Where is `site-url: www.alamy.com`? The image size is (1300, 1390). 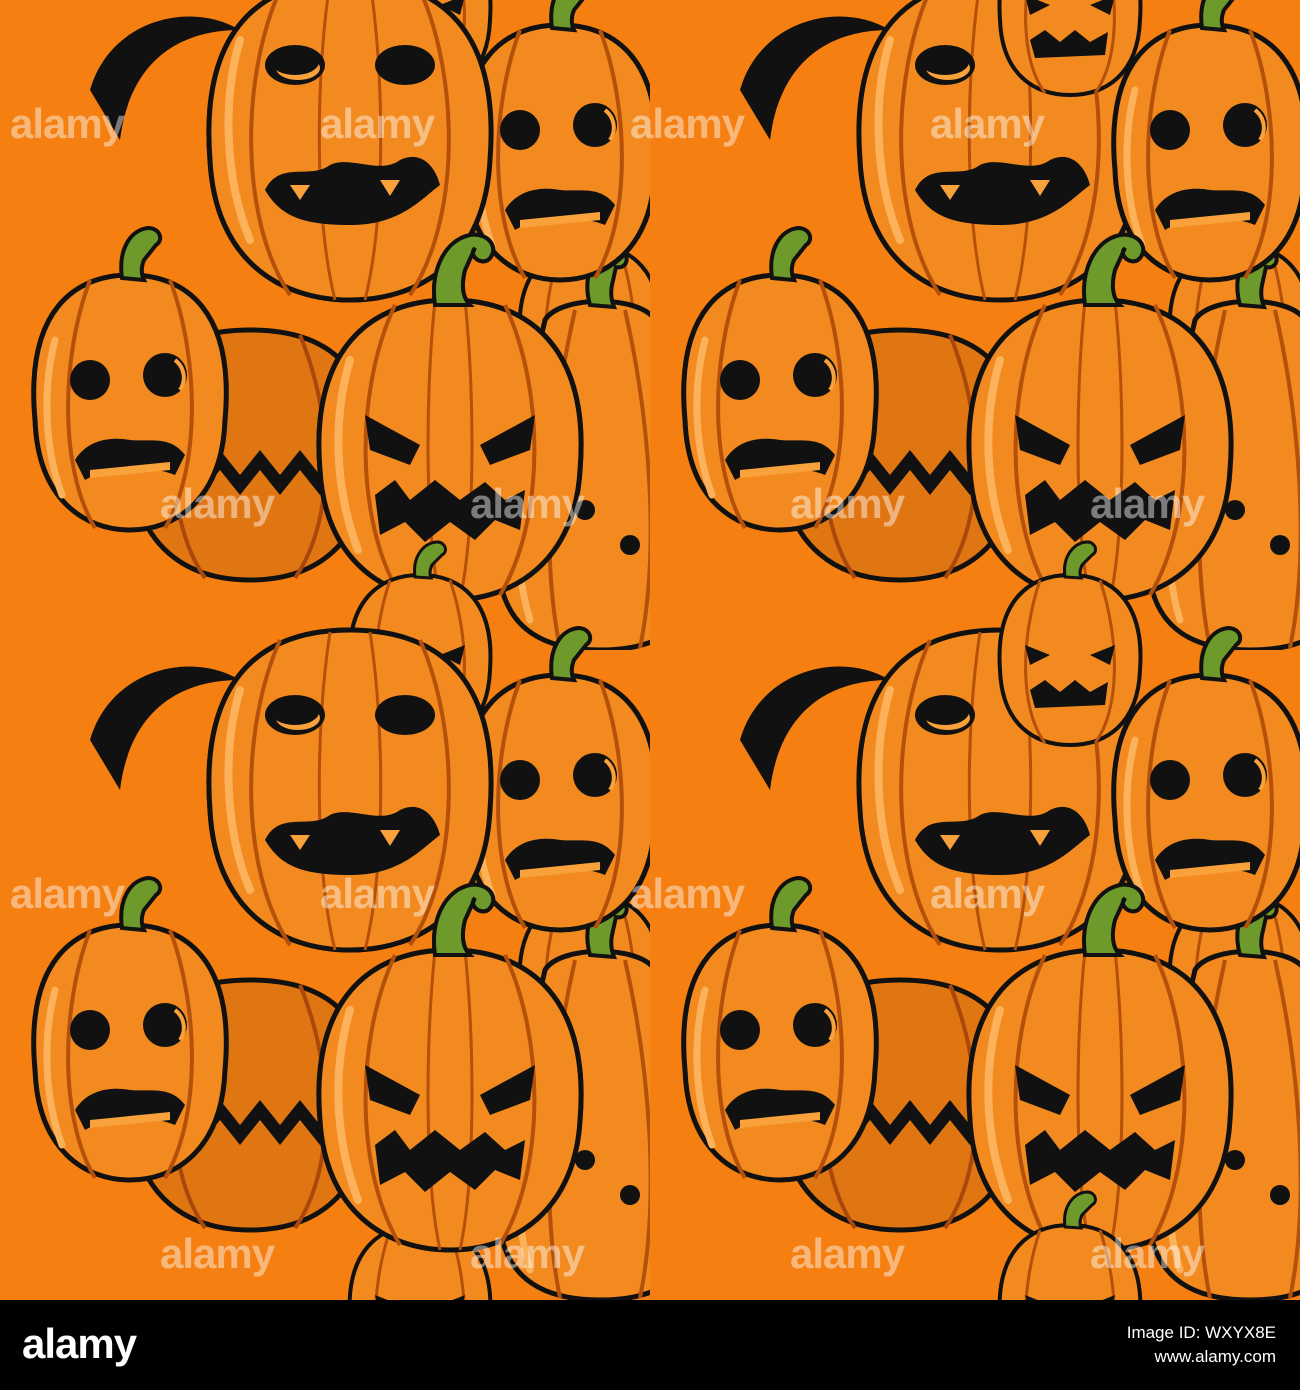 site-url: www.alamy.com is located at coordinates (1215, 1356).